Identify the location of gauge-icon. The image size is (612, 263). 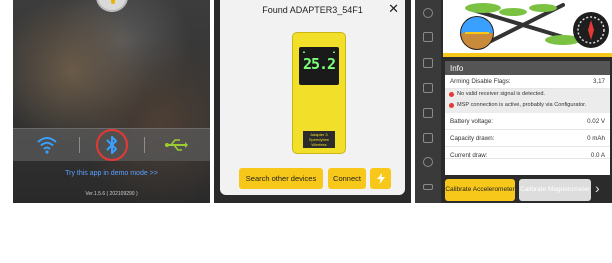
(428, 13).